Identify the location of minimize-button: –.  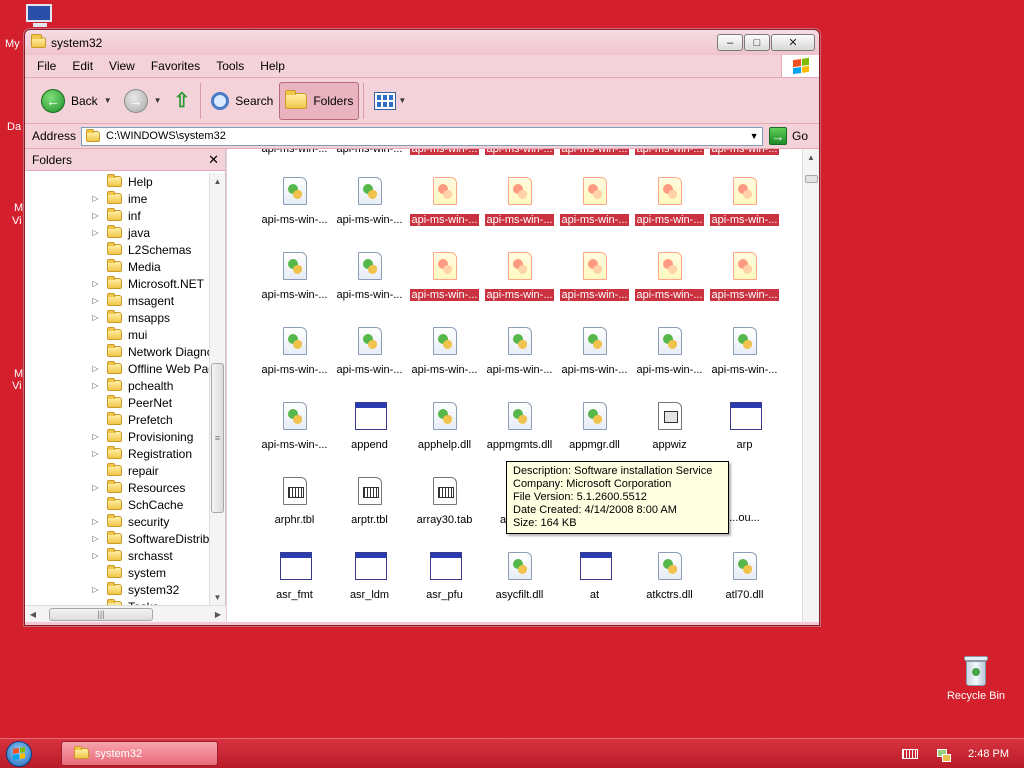
(730, 42).